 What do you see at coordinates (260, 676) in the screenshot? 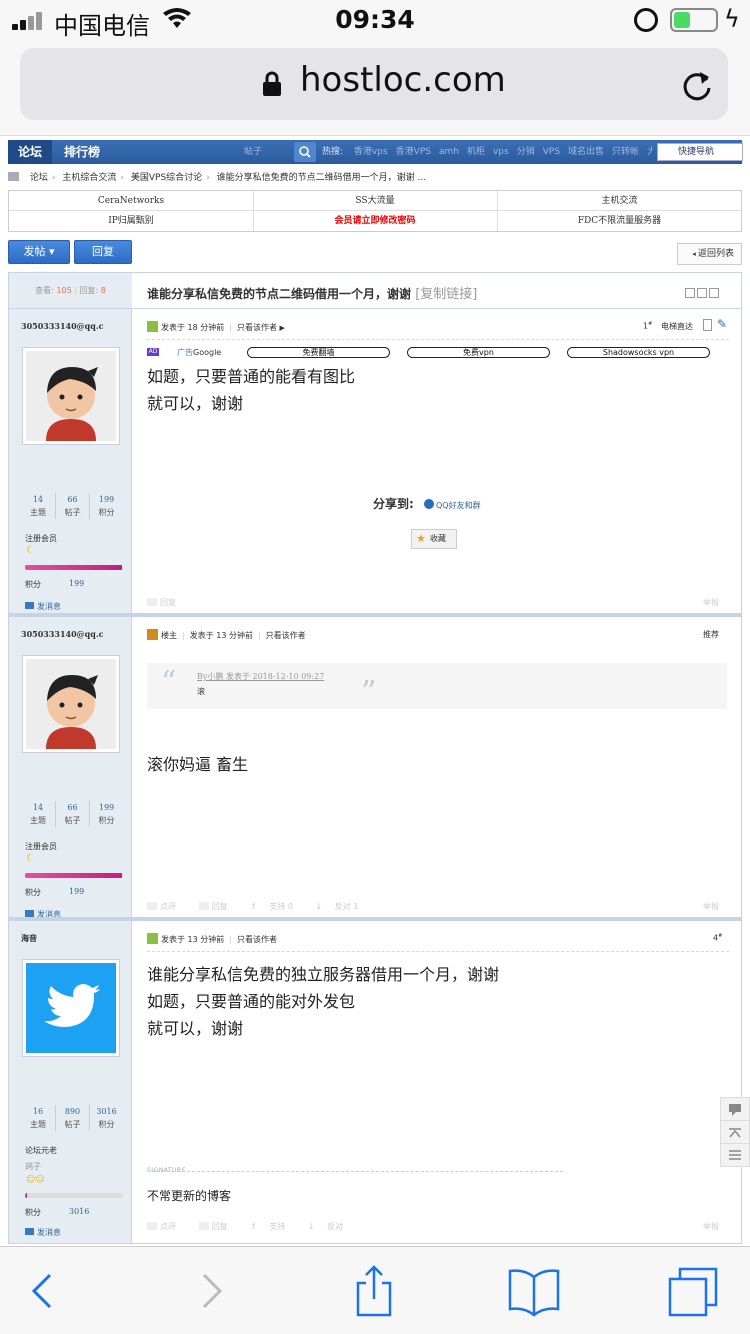
I see `quote-source: By小鹏 发表于 2018-12-10 09:27` at bounding box center [260, 676].